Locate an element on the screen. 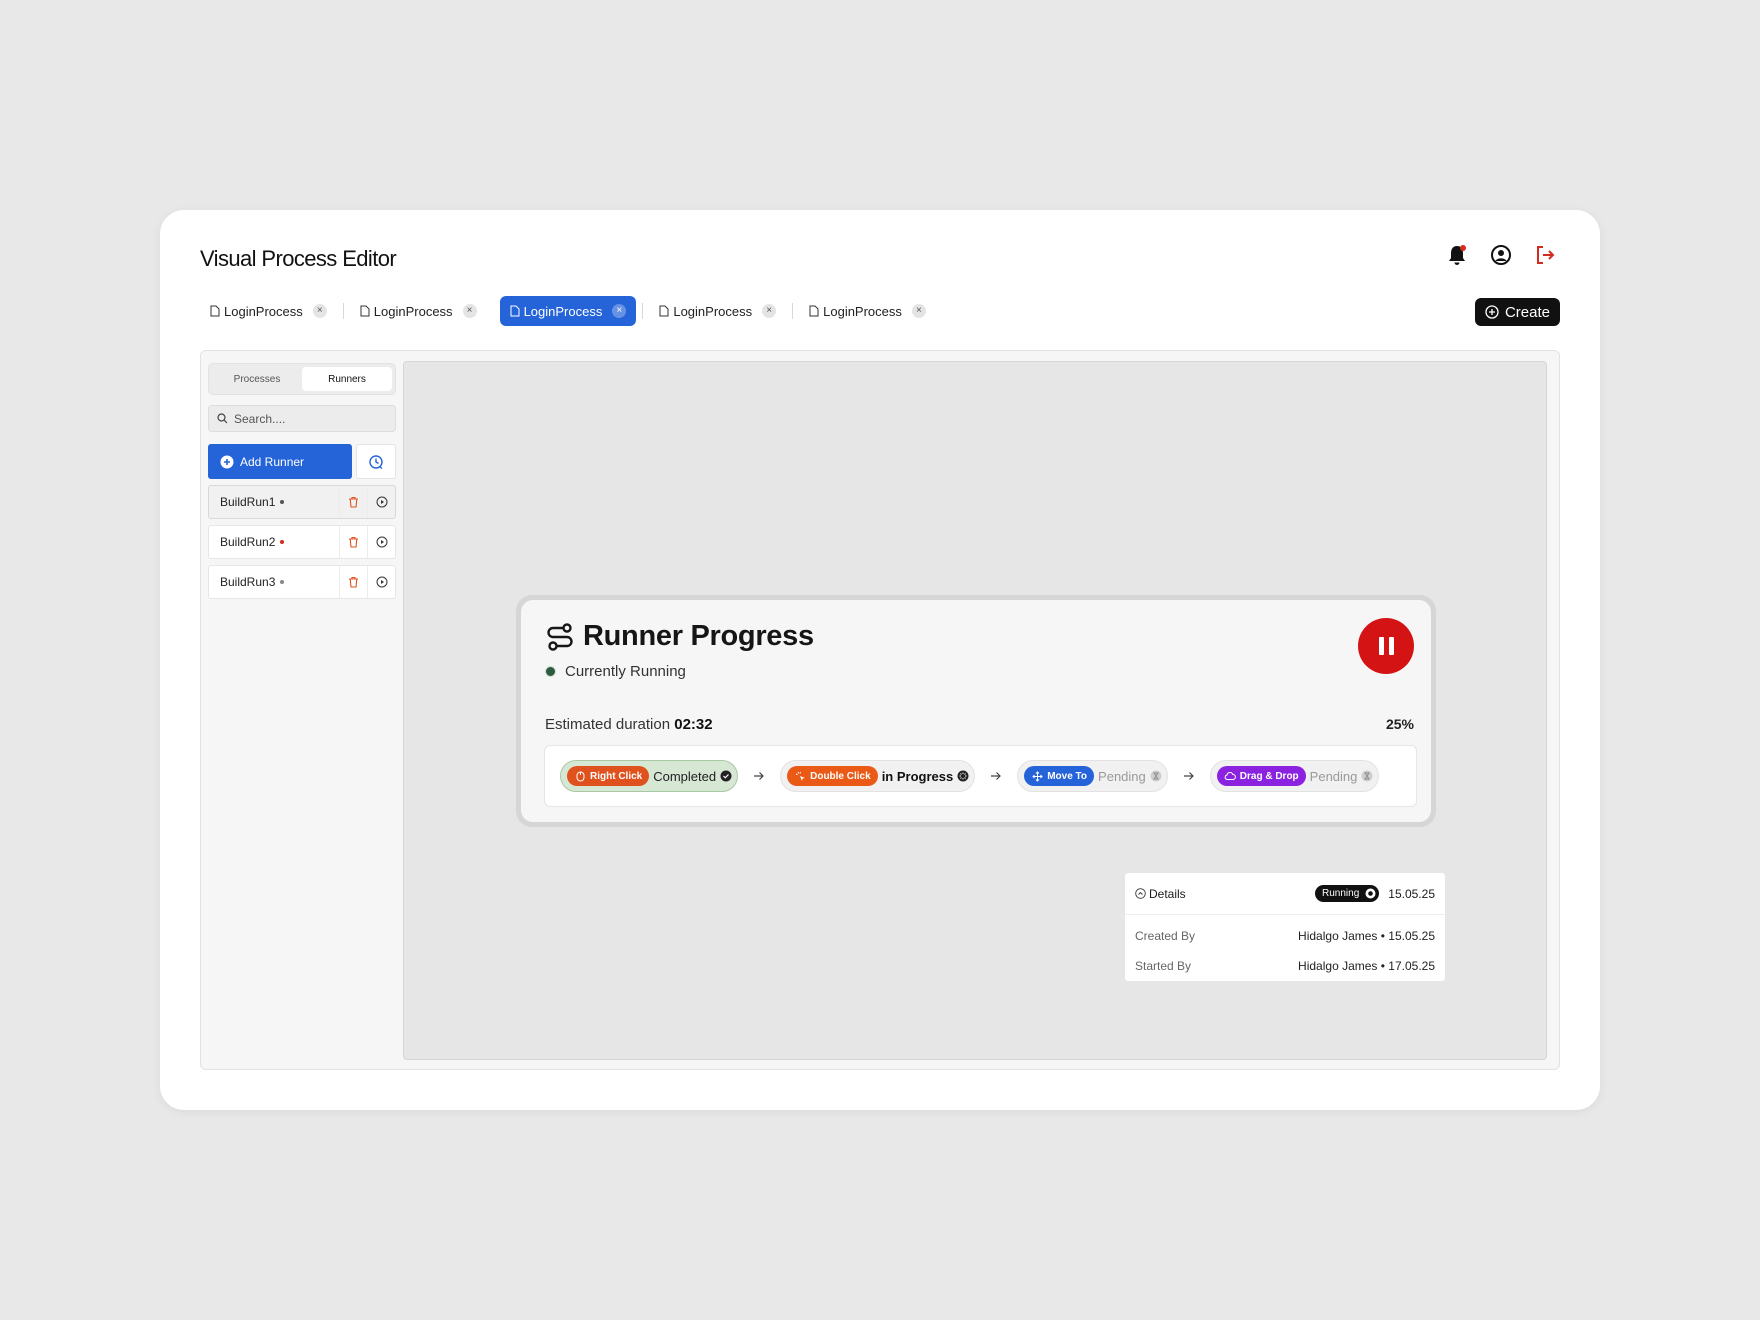 The image size is (1760, 1320). estimated-value: 02:32 is located at coordinates (693, 724).